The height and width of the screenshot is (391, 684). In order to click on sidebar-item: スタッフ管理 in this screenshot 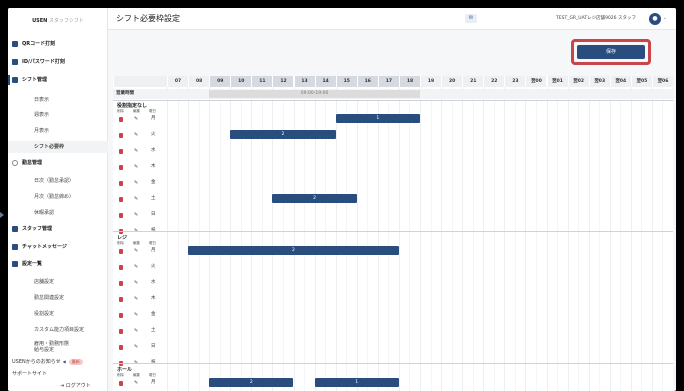, I will do `click(58, 229)`.